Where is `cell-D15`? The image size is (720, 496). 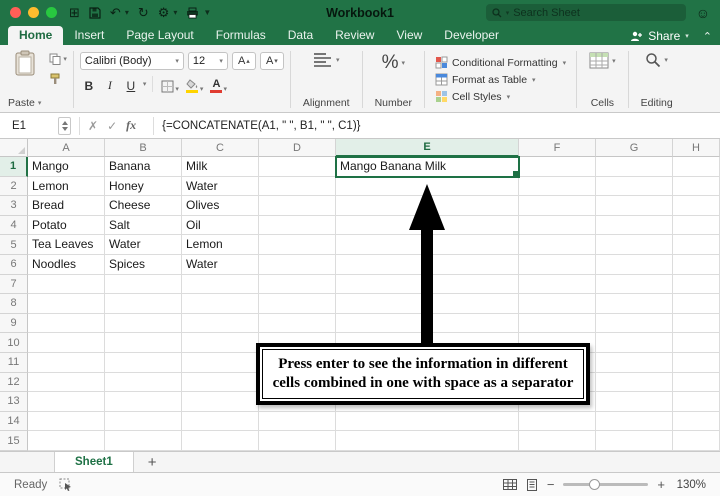 cell-D15 is located at coordinates (297, 441).